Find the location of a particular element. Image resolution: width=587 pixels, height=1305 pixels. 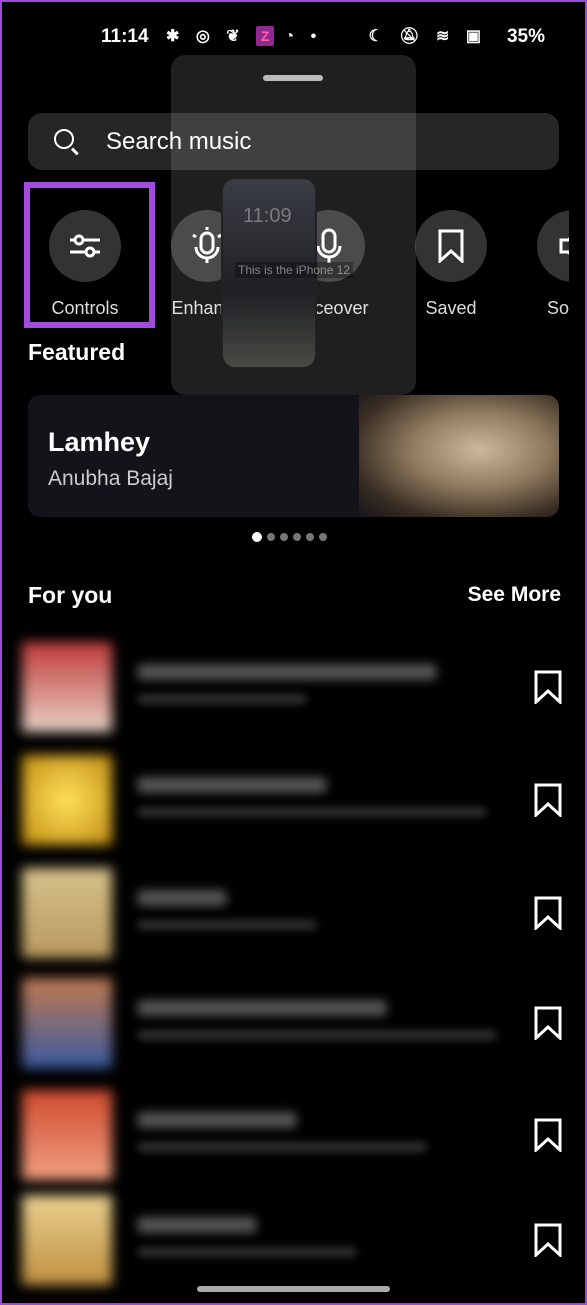

preview-clock: 11:09 is located at coordinates (267, 216).